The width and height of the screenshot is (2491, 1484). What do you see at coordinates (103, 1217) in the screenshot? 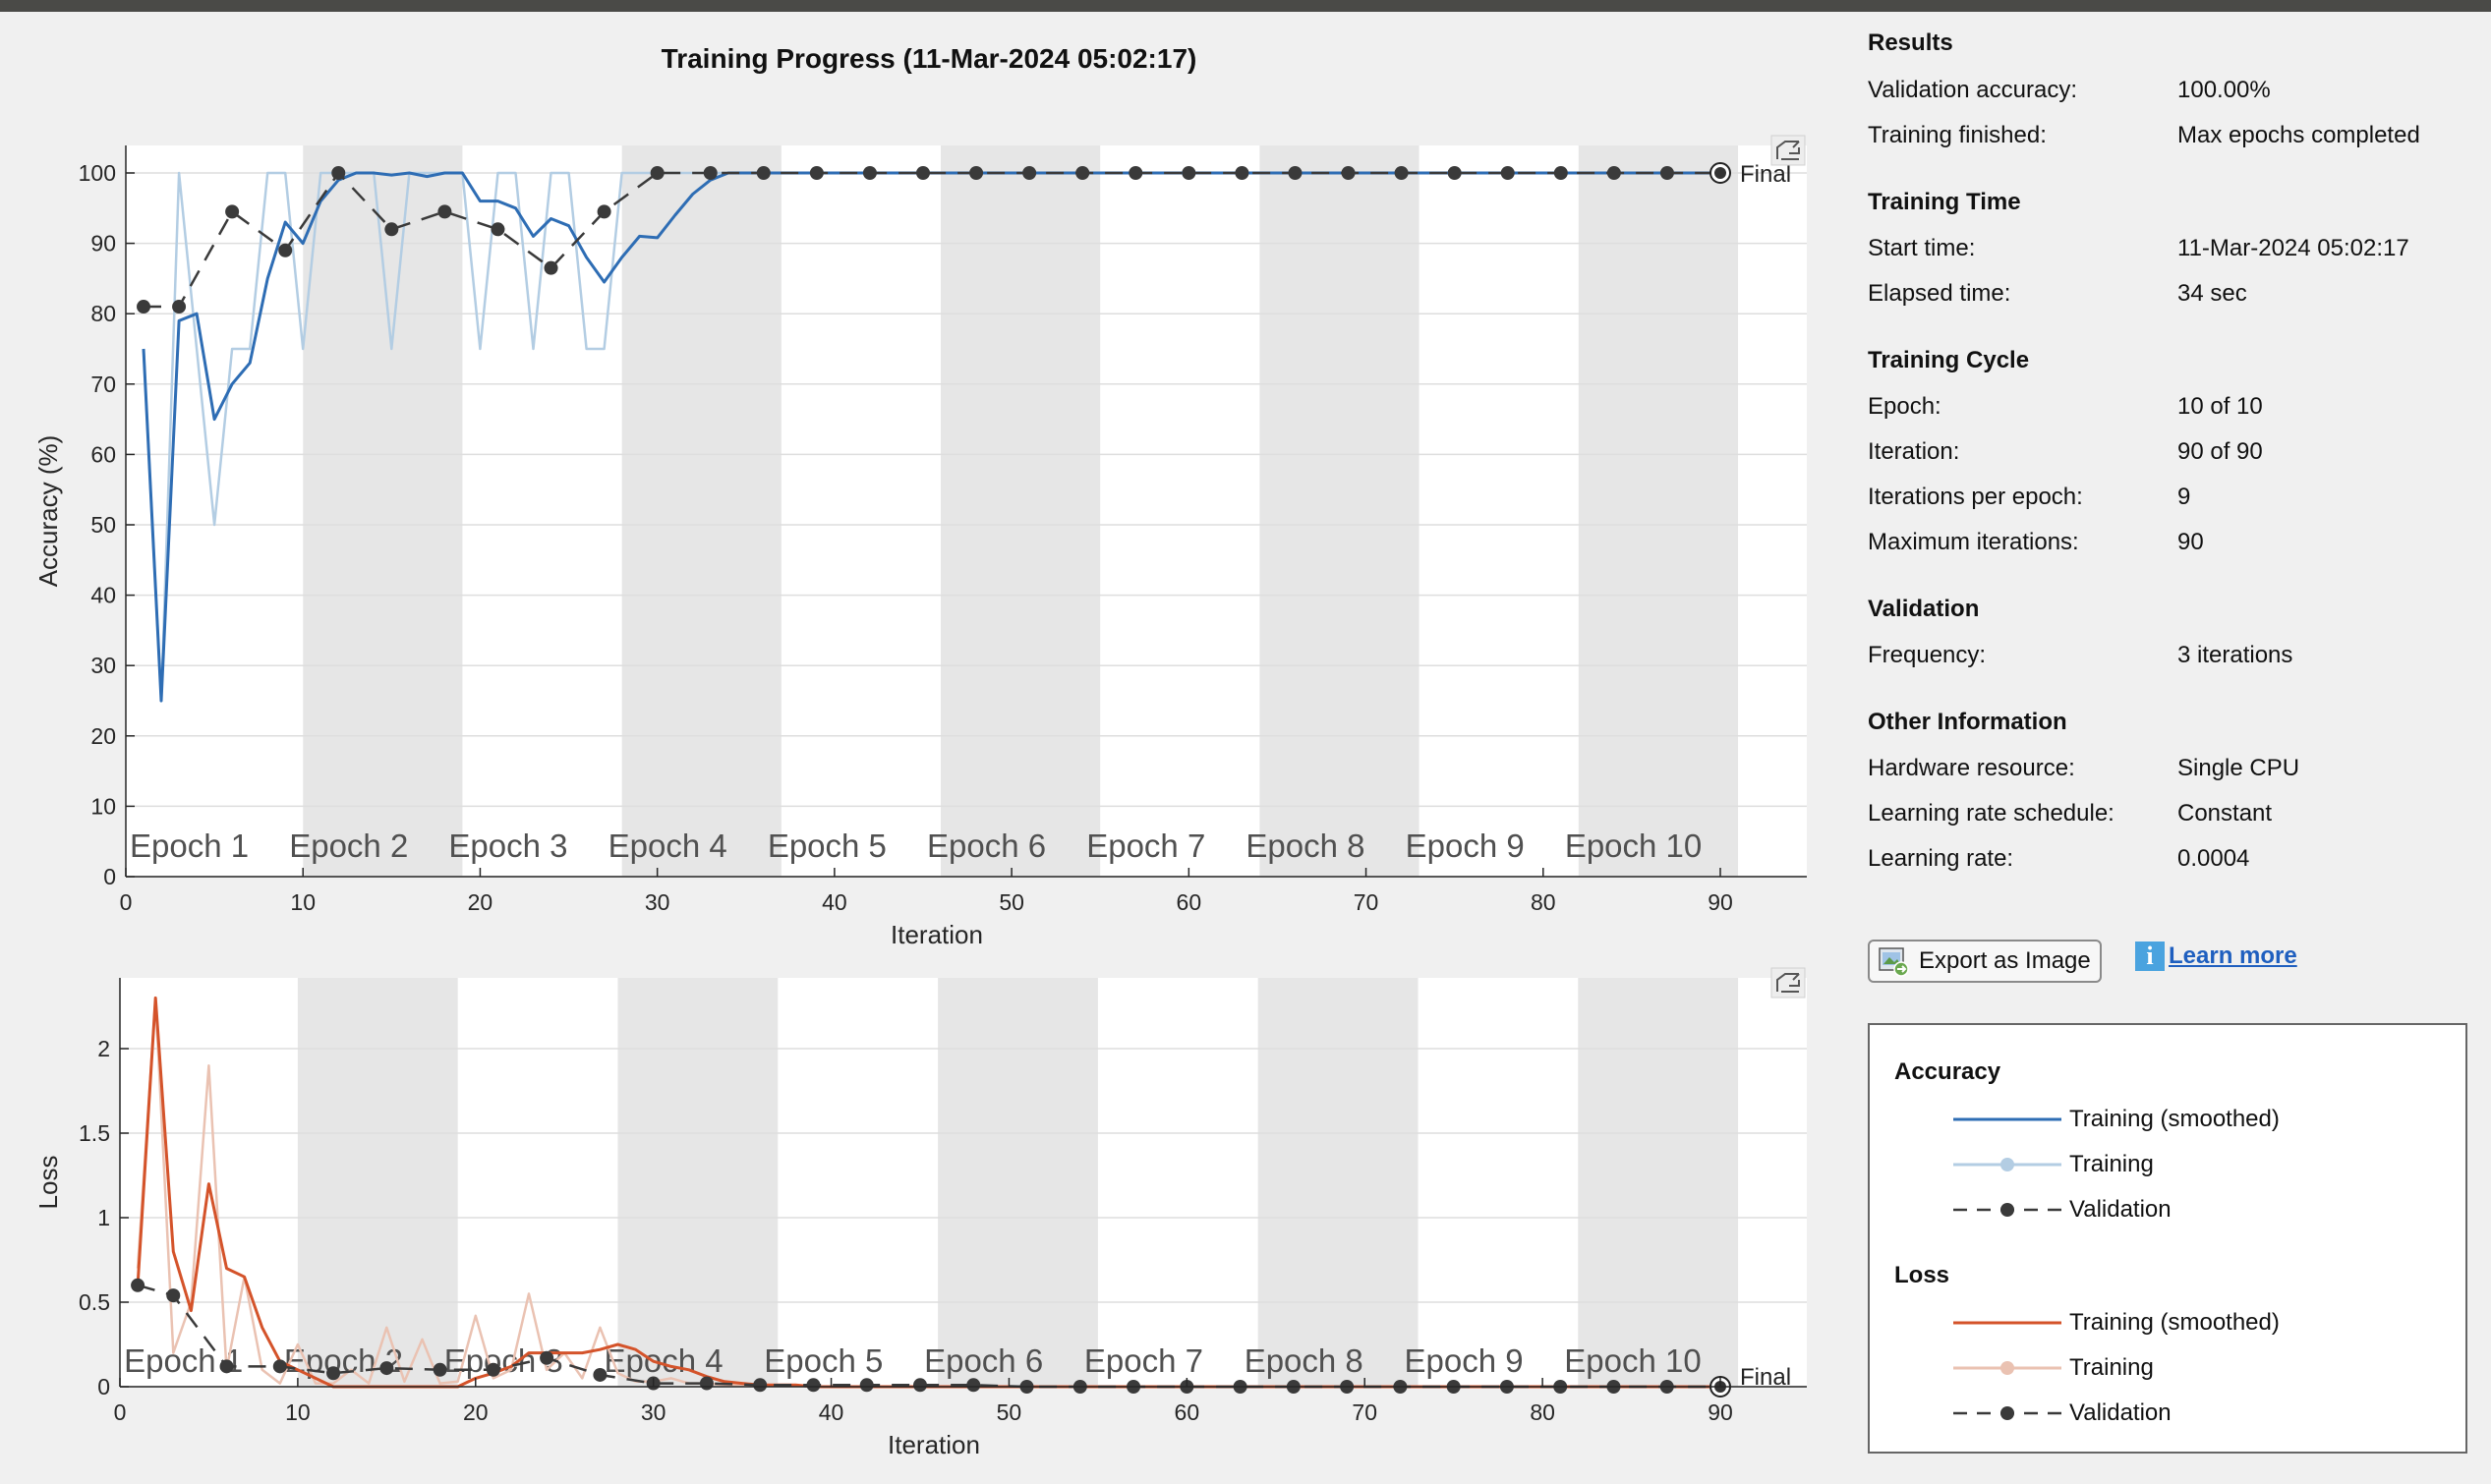
I see `loss-y-tick-label: 1` at bounding box center [103, 1217].